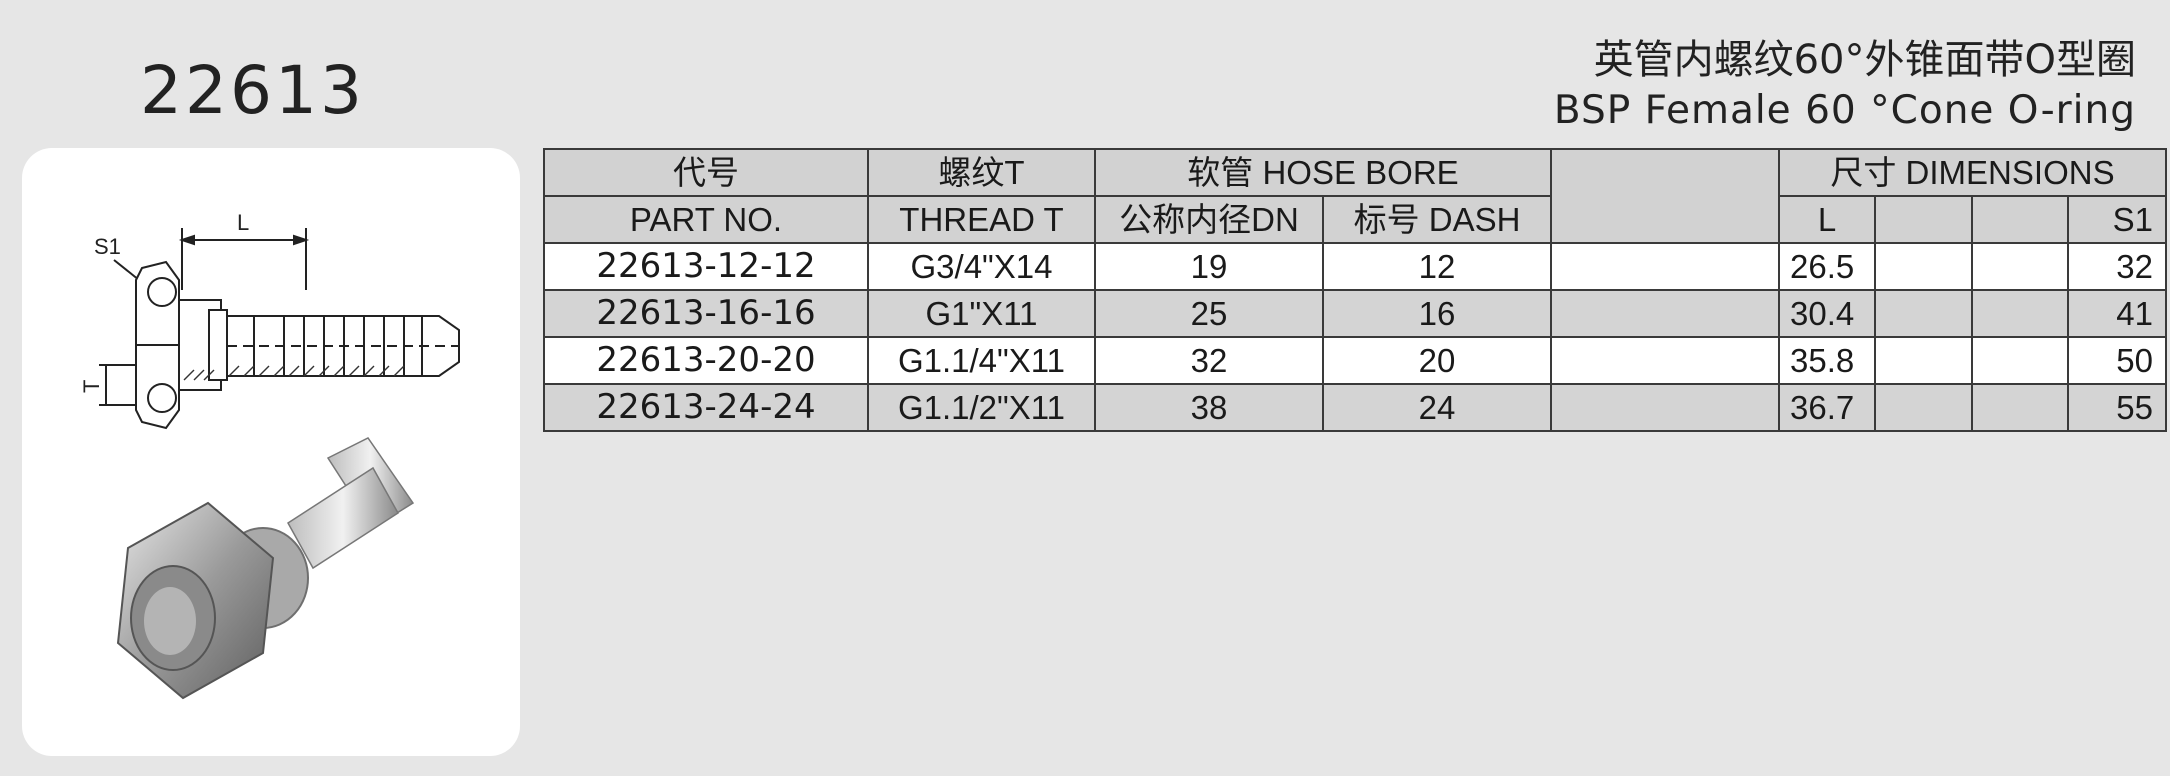  I want to click on table-row: 22613-20-20 G1.1/4"X11 32 20 35.8 50, so click(1355, 360).